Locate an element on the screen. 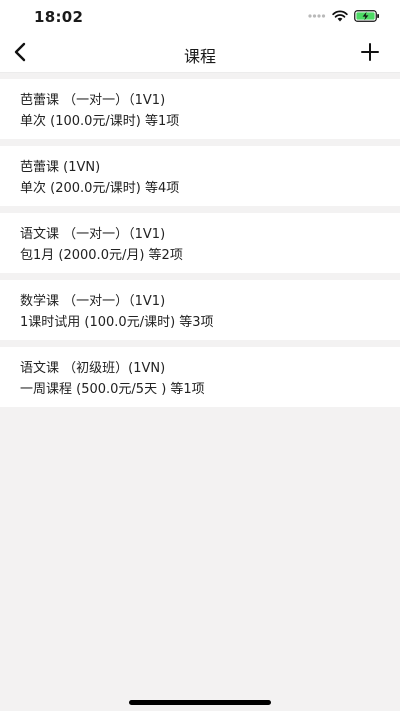 The image size is (400, 711). course-detail: 1课时试用 (100.0元/课时) 等3项 is located at coordinates (117, 322).